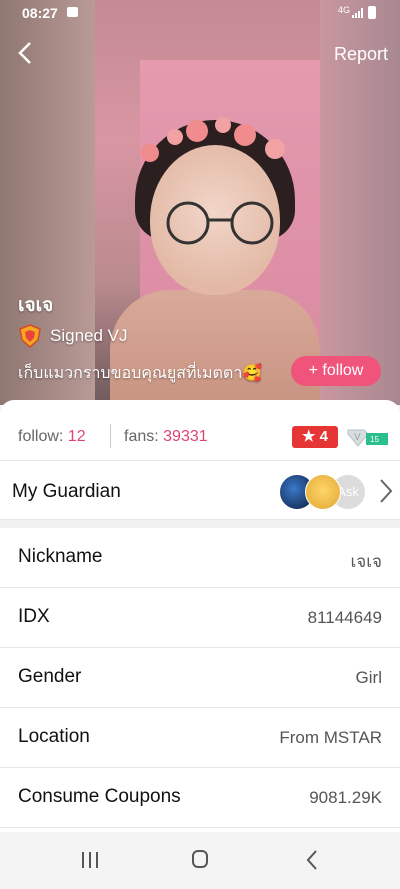 The height and width of the screenshot is (889, 400). I want to click on detail-value: 81144649, so click(344, 617).